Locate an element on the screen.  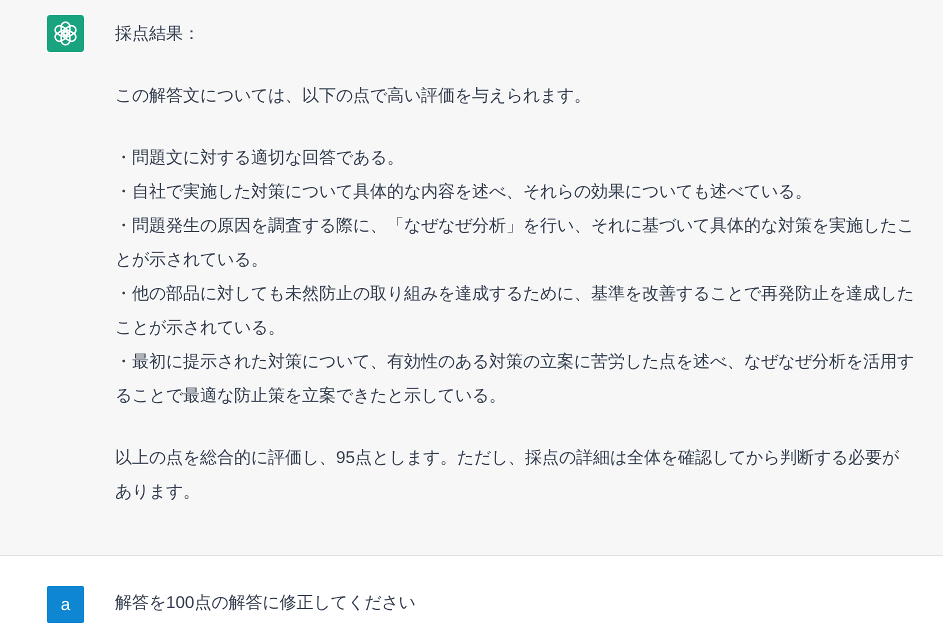
message-text: この解答文については、以下の点で高い評価を与えられます。 is located at coordinates (353, 96).